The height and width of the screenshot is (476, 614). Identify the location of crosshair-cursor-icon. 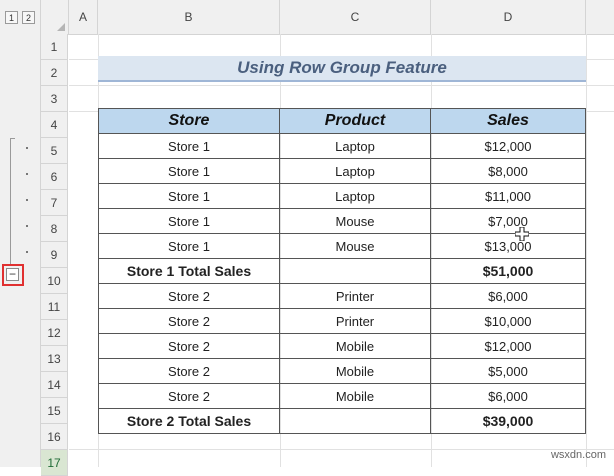
(522, 234).